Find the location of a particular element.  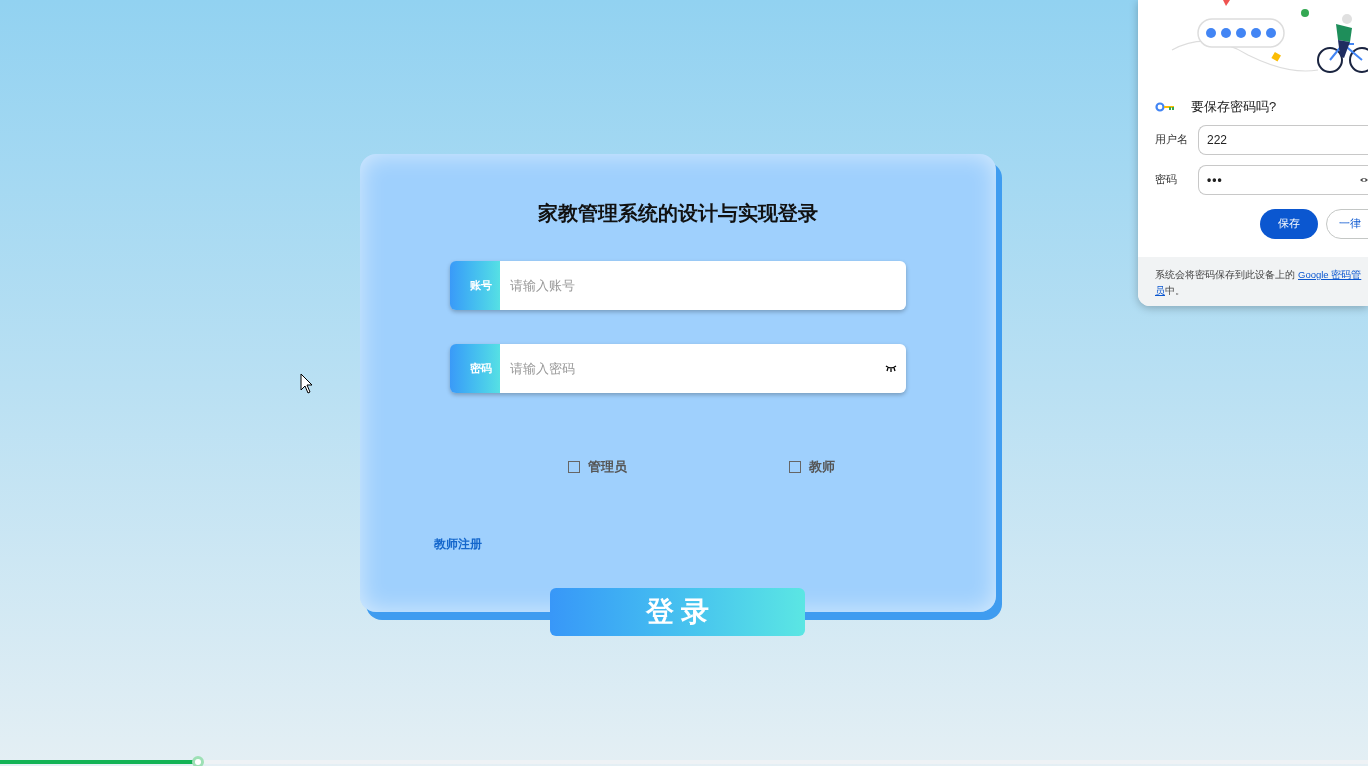

field-label: 用户名 is located at coordinates (1171, 140).